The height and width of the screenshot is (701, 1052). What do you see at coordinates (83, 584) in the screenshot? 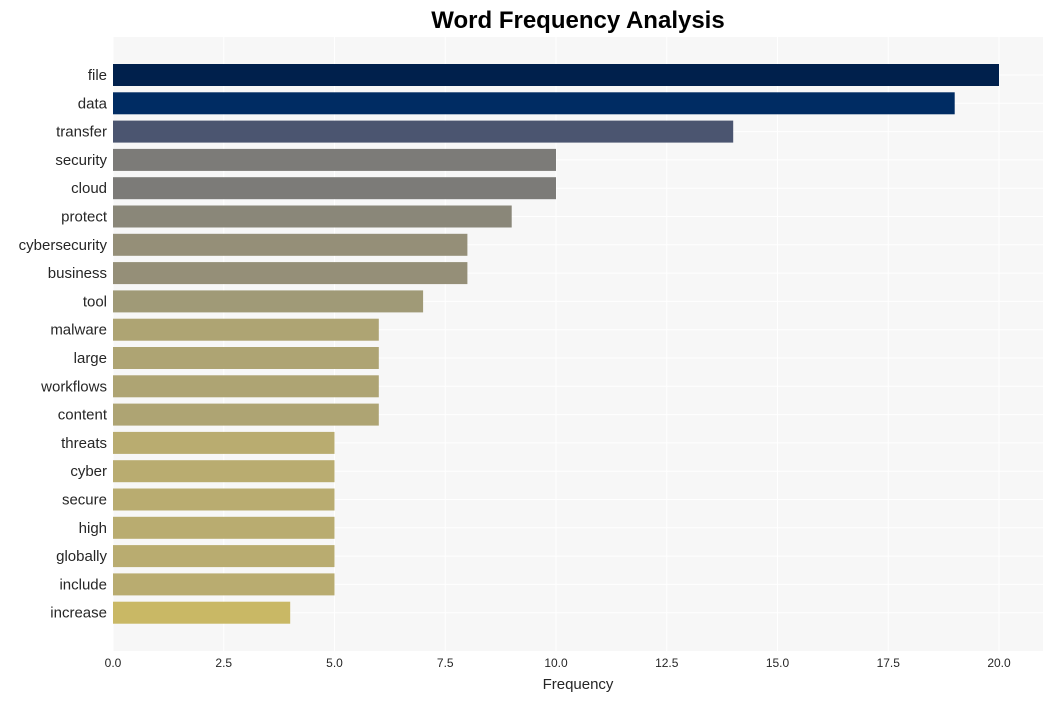
I see `y-tick-label: include` at bounding box center [83, 584].